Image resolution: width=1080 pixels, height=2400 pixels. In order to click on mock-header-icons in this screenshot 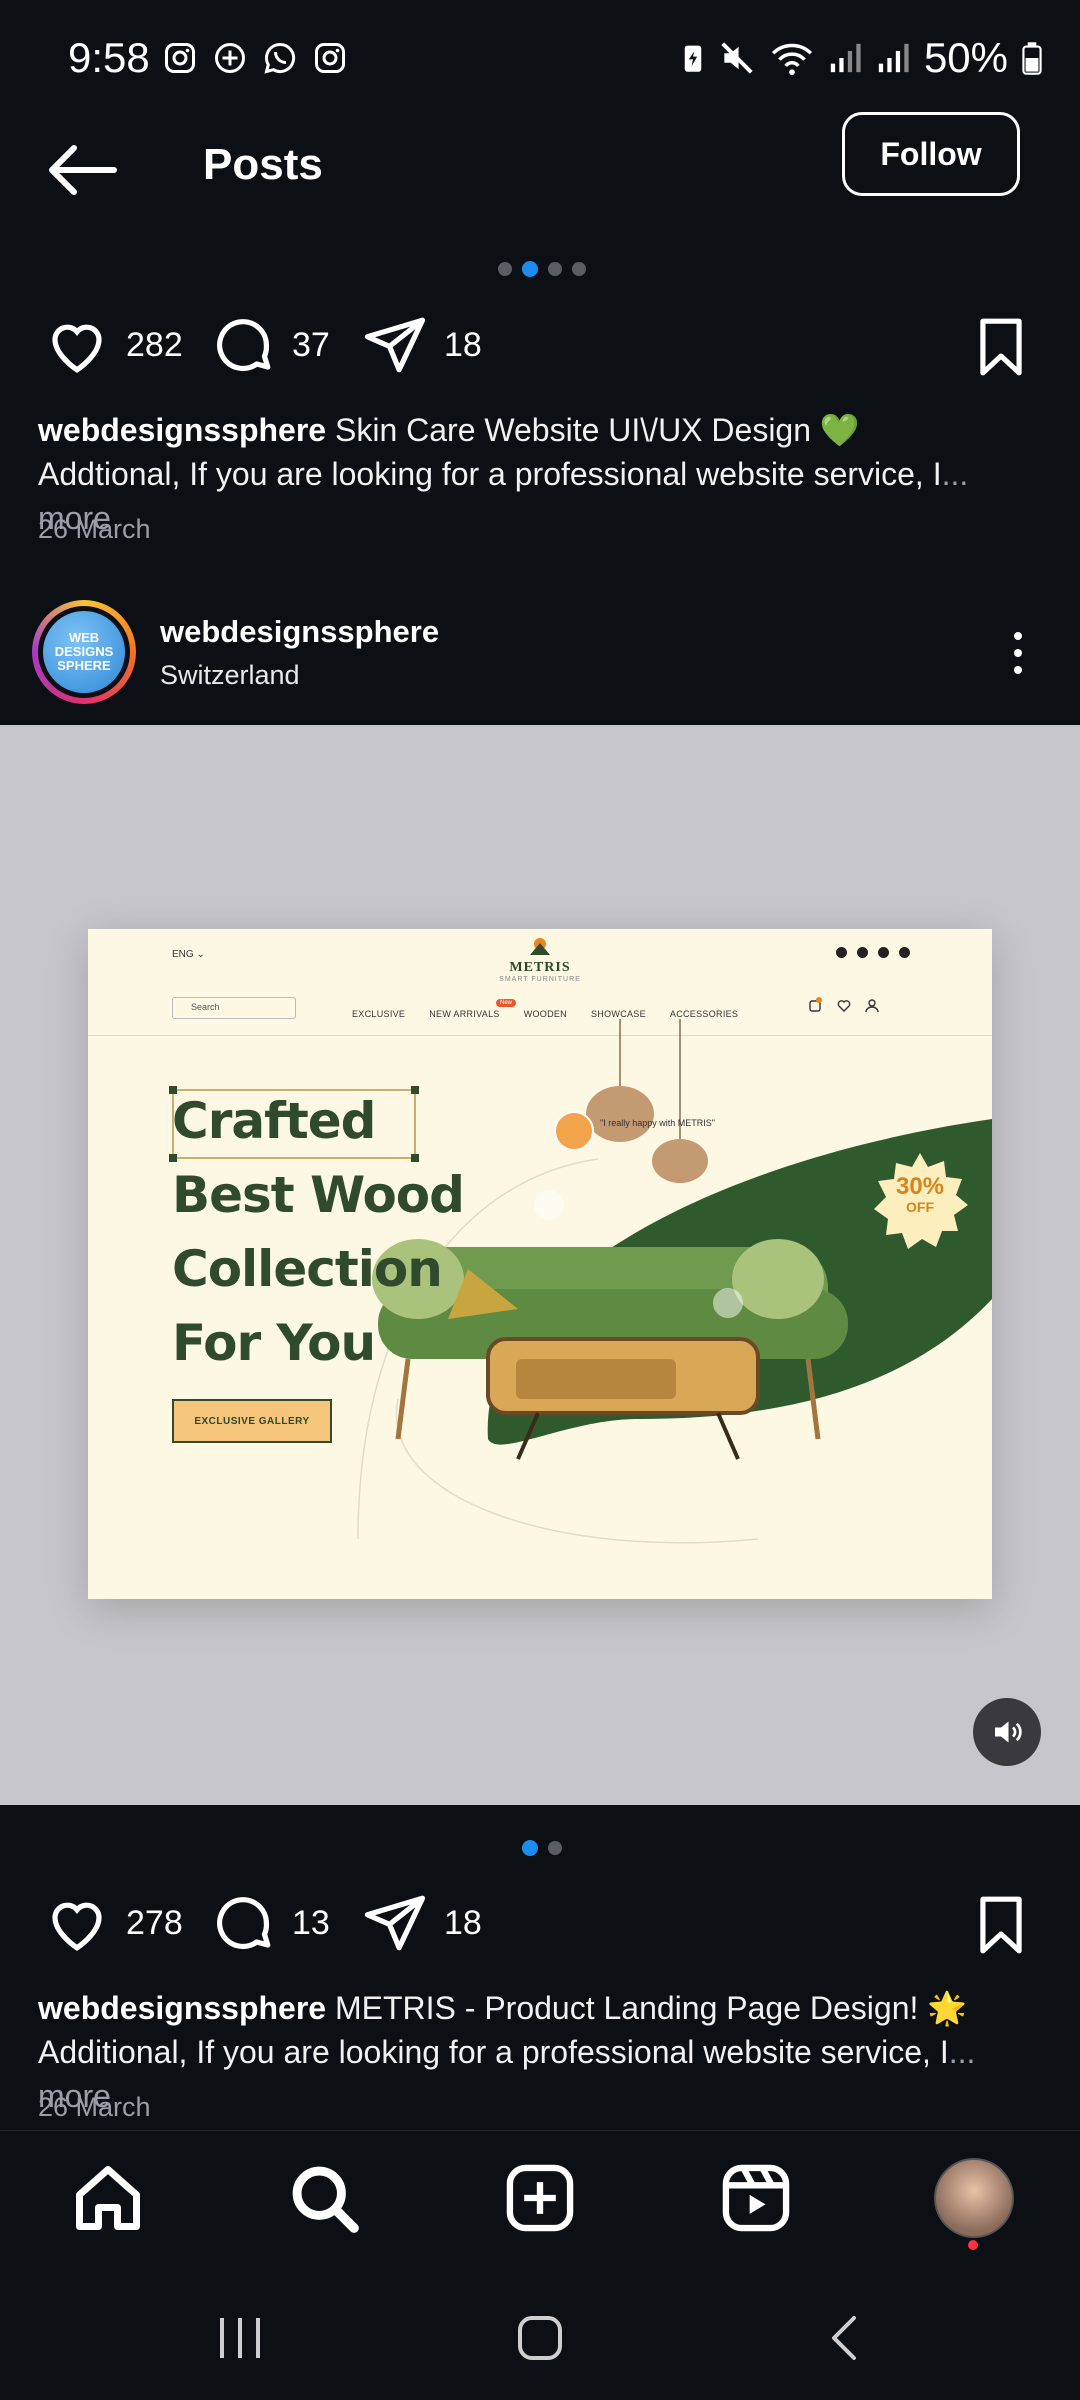, I will do `click(844, 1005)`.